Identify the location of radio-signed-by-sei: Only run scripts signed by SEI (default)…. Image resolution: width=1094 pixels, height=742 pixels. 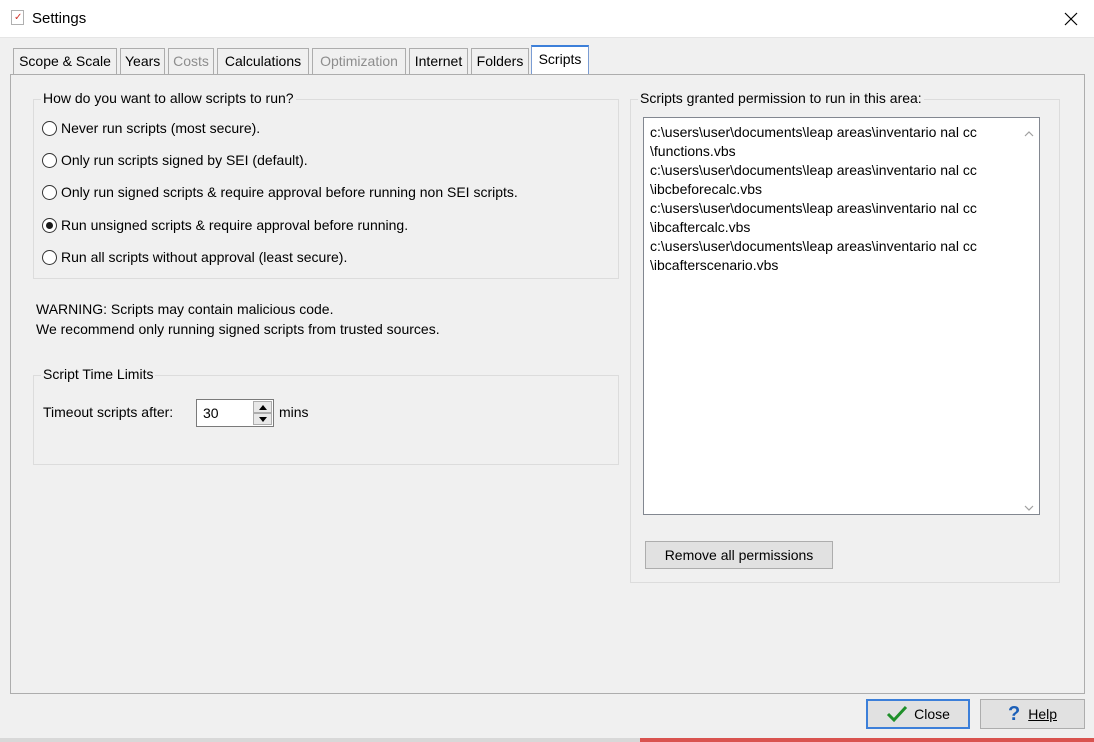
(175, 160).